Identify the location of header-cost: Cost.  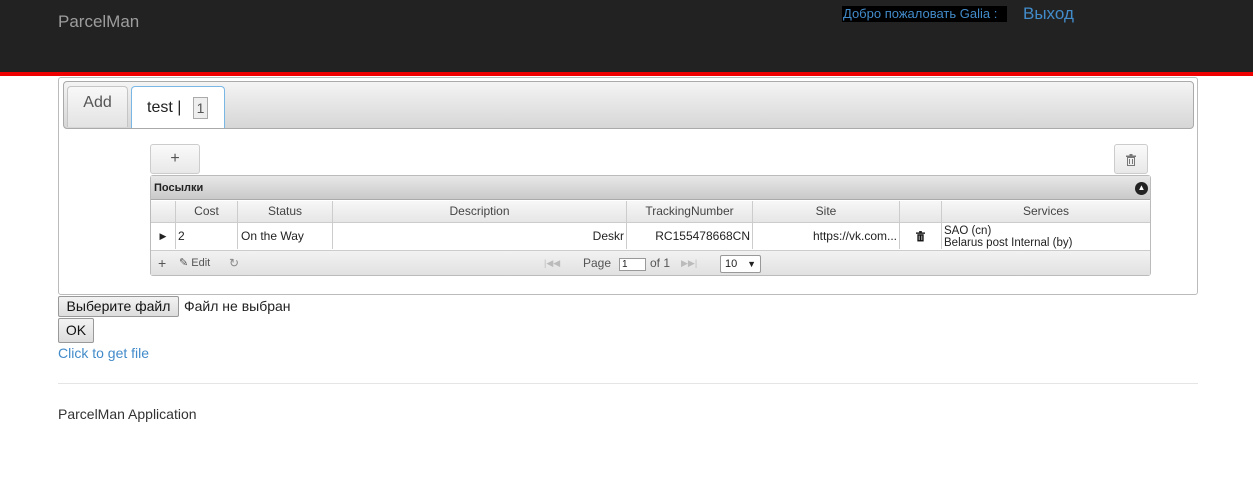
(207, 212).